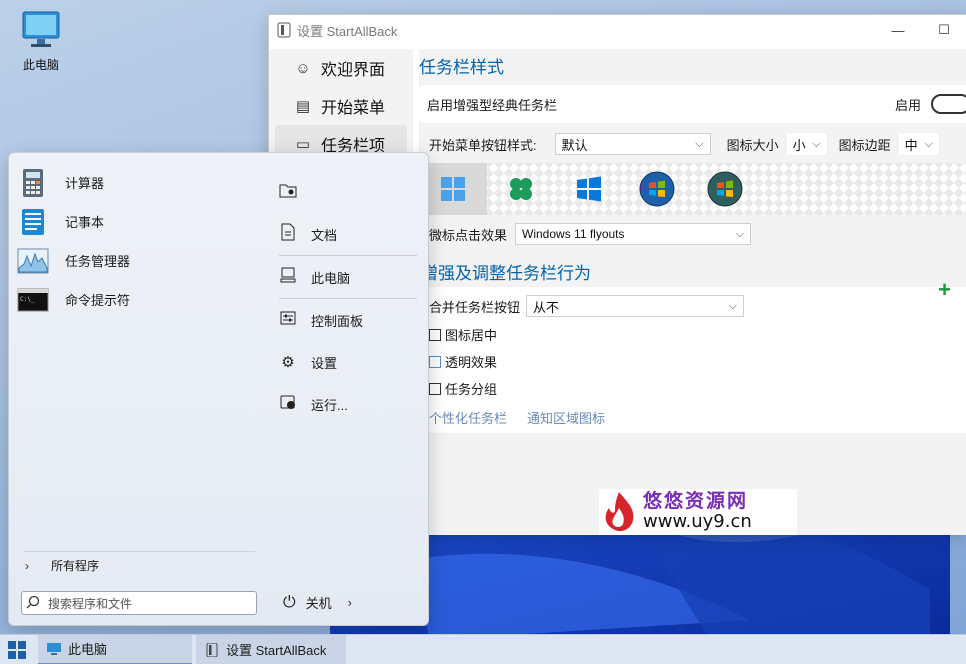 Image resolution: width=966 pixels, height=664 pixels. Describe the element at coordinates (303, 106) in the screenshot. I see `start-menu-icon: ▤` at that location.